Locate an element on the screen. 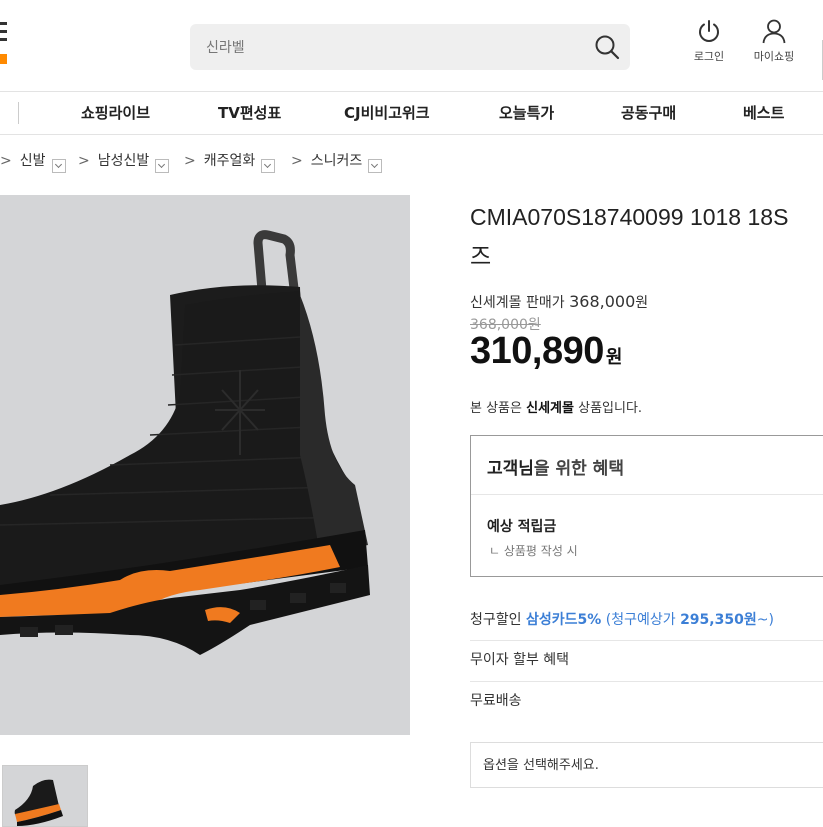  card-discount-card: 삼성카드5% is located at coordinates (563, 620).